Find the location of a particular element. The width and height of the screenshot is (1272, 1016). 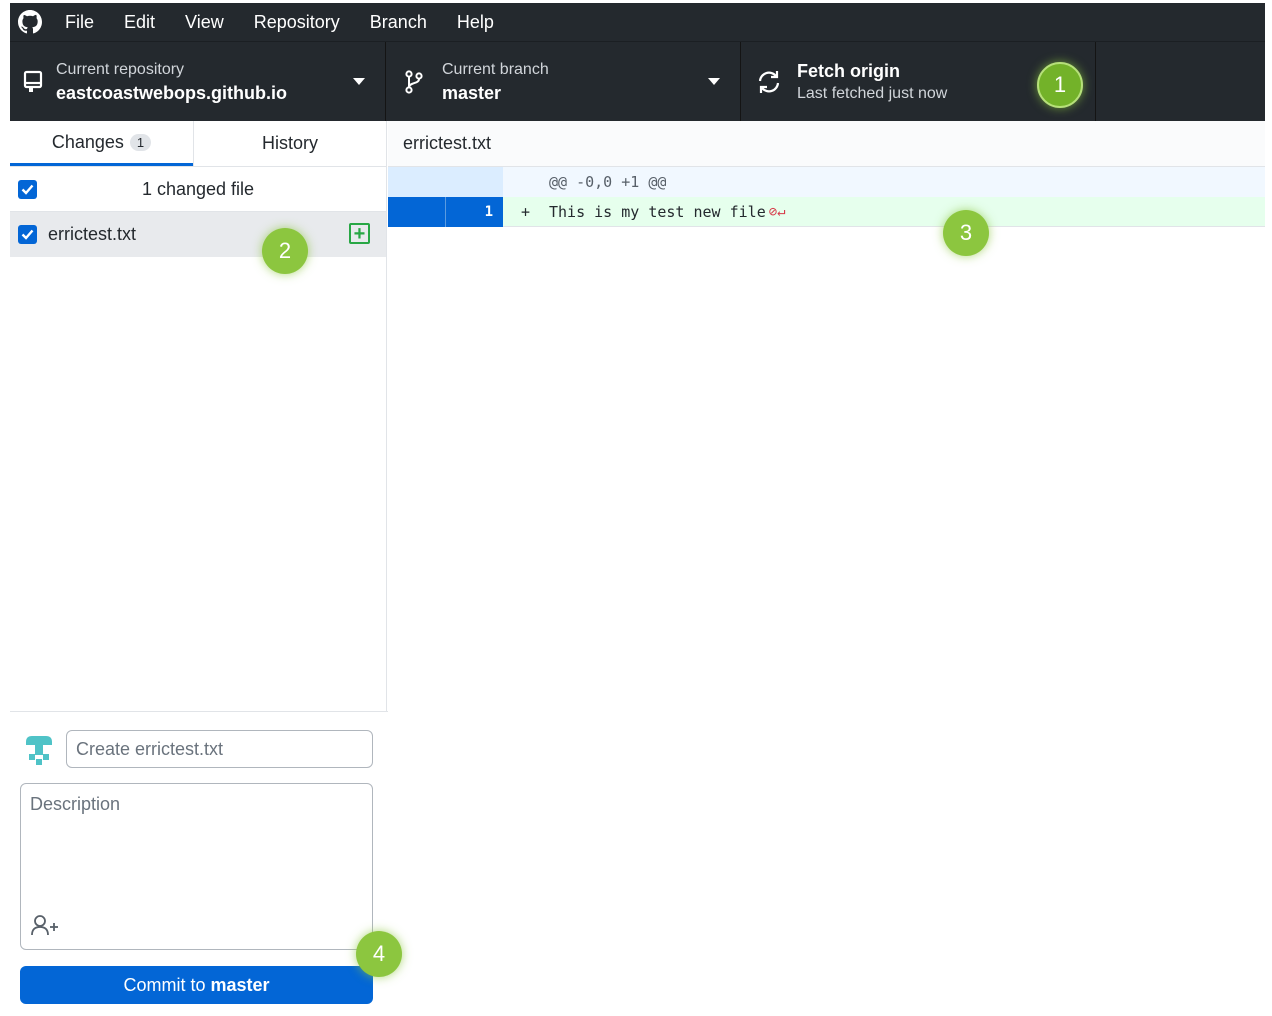

changed-files-count: 1 changed file is located at coordinates (198, 188).